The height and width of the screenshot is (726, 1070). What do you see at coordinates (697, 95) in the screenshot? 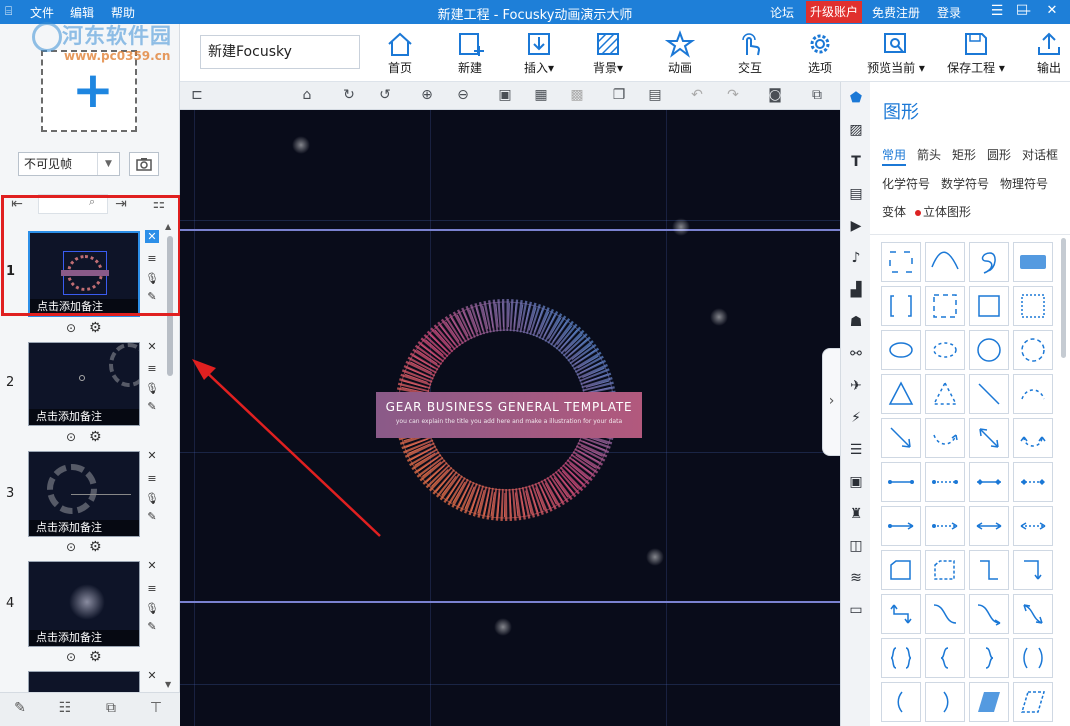
I see `undo-icon: ↶` at bounding box center [697, 95].